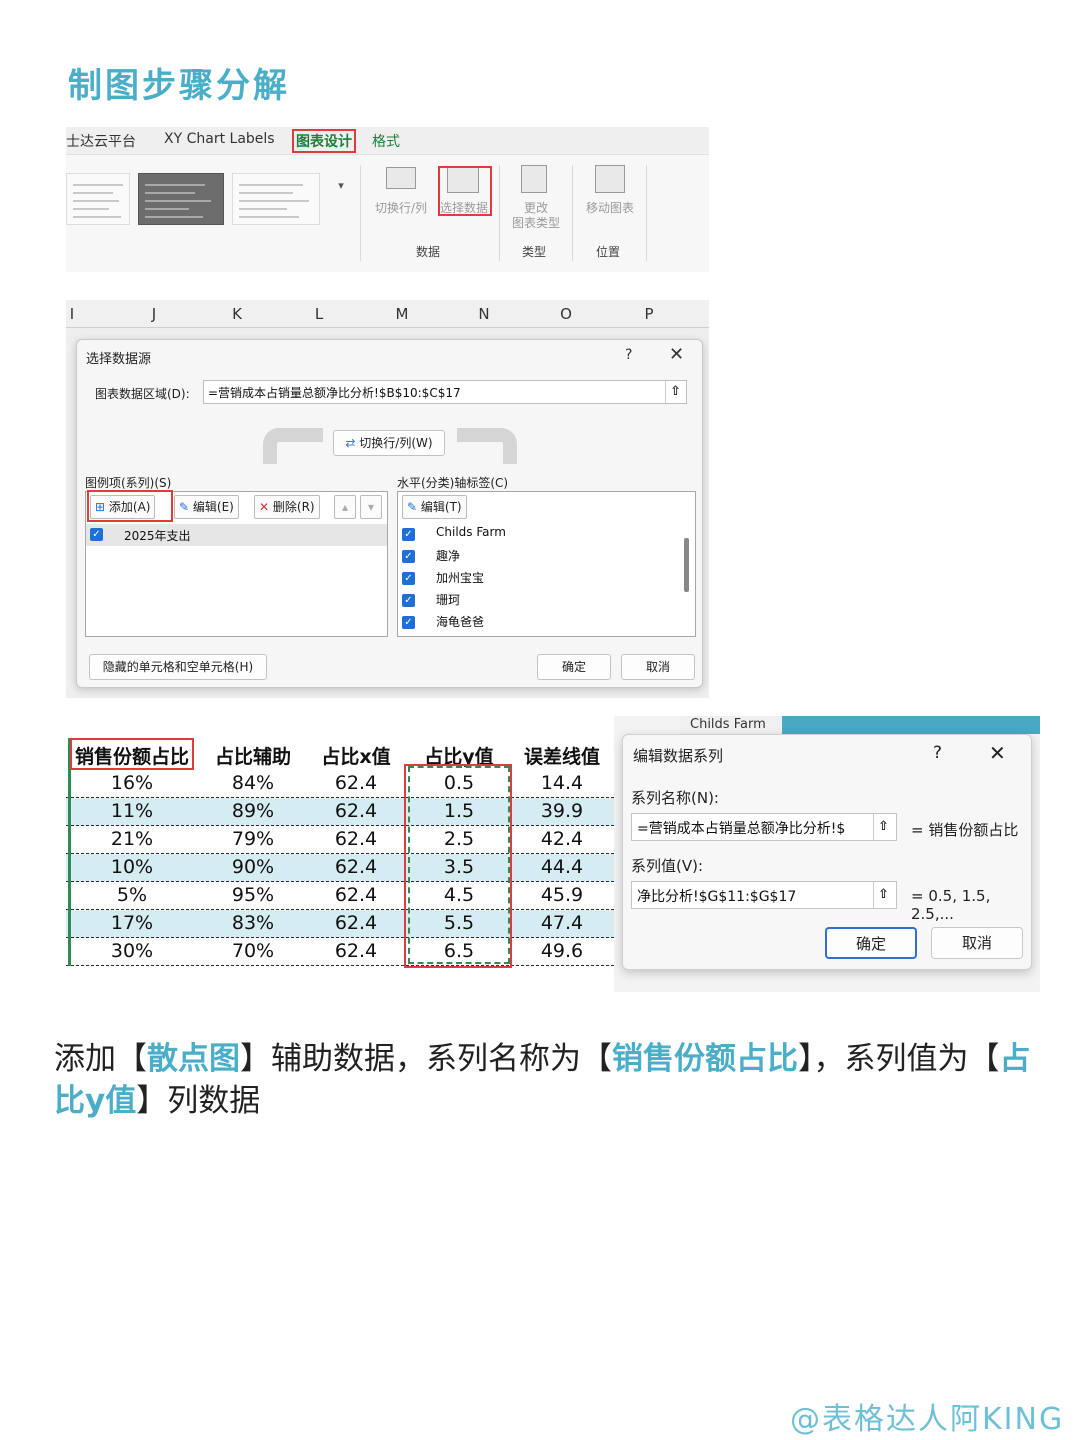  What do you see at coordinates (264, 507) in the screenshot?
I see `delete-icon: ✕` at bounding box center [264, 507].